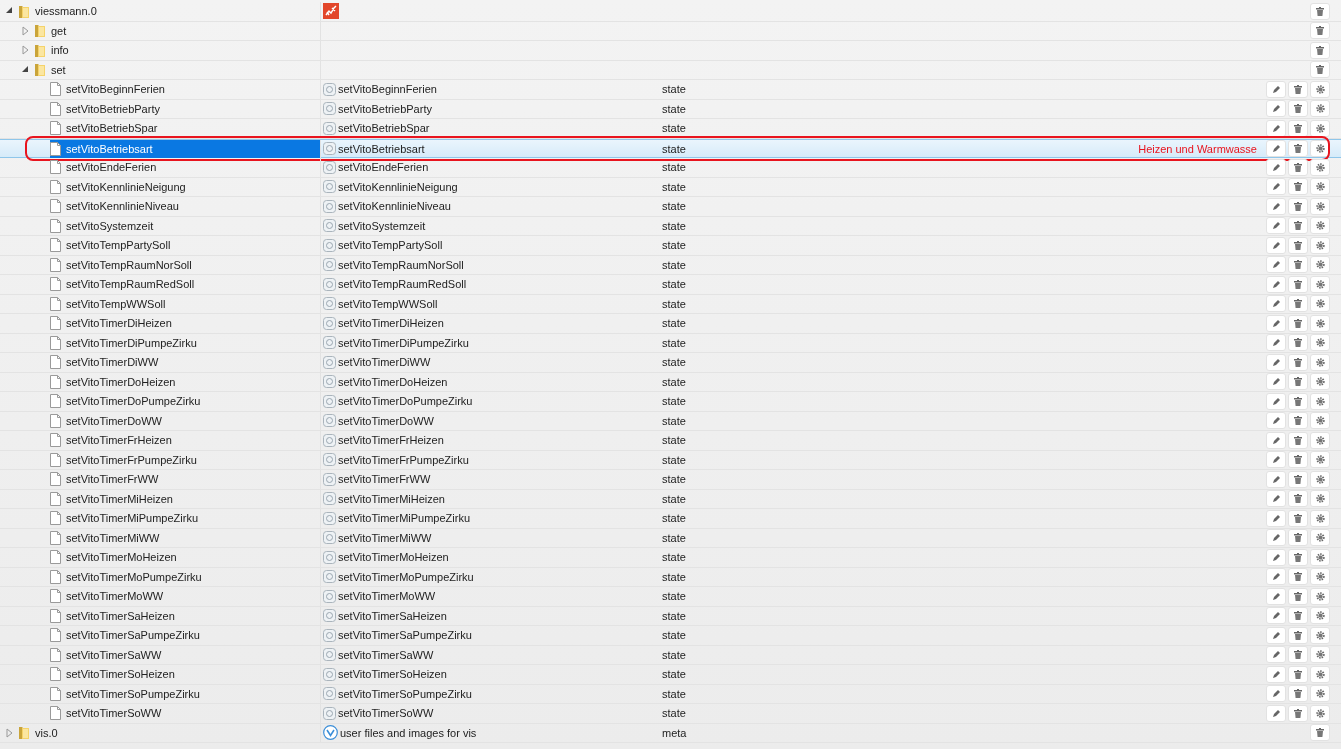 The image size is (1341, 749). I want to click on tree-row: setVitoTimerMoPumpeZirku setVitoTimerMoPumpeZirku state, so click(670, 577).